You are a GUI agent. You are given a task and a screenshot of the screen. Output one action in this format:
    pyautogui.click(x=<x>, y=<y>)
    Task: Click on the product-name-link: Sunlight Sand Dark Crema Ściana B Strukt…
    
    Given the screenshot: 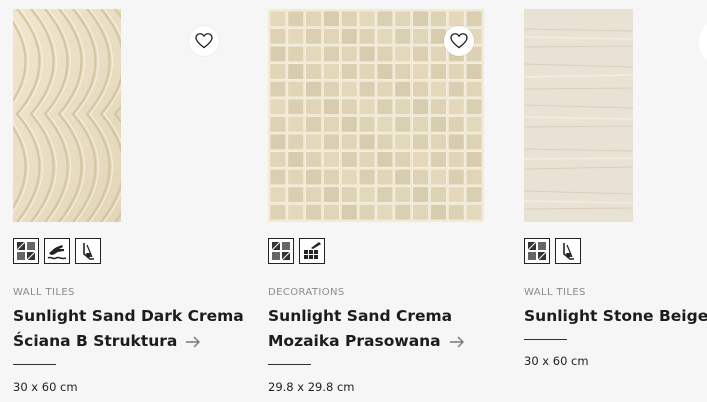 What is the action you would take?
    pyautogui.click(x=133, y=329)
    